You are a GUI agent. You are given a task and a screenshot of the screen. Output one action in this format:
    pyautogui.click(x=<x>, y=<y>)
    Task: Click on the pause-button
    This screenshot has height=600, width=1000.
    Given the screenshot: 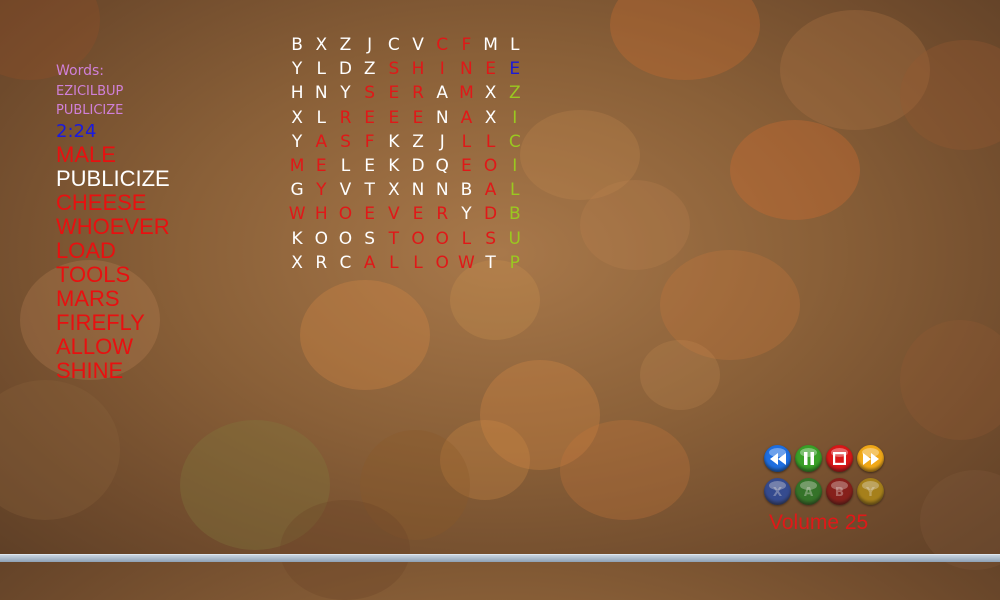 What is the action you would take?
    pyautogui.click(x=808, y=458)
    